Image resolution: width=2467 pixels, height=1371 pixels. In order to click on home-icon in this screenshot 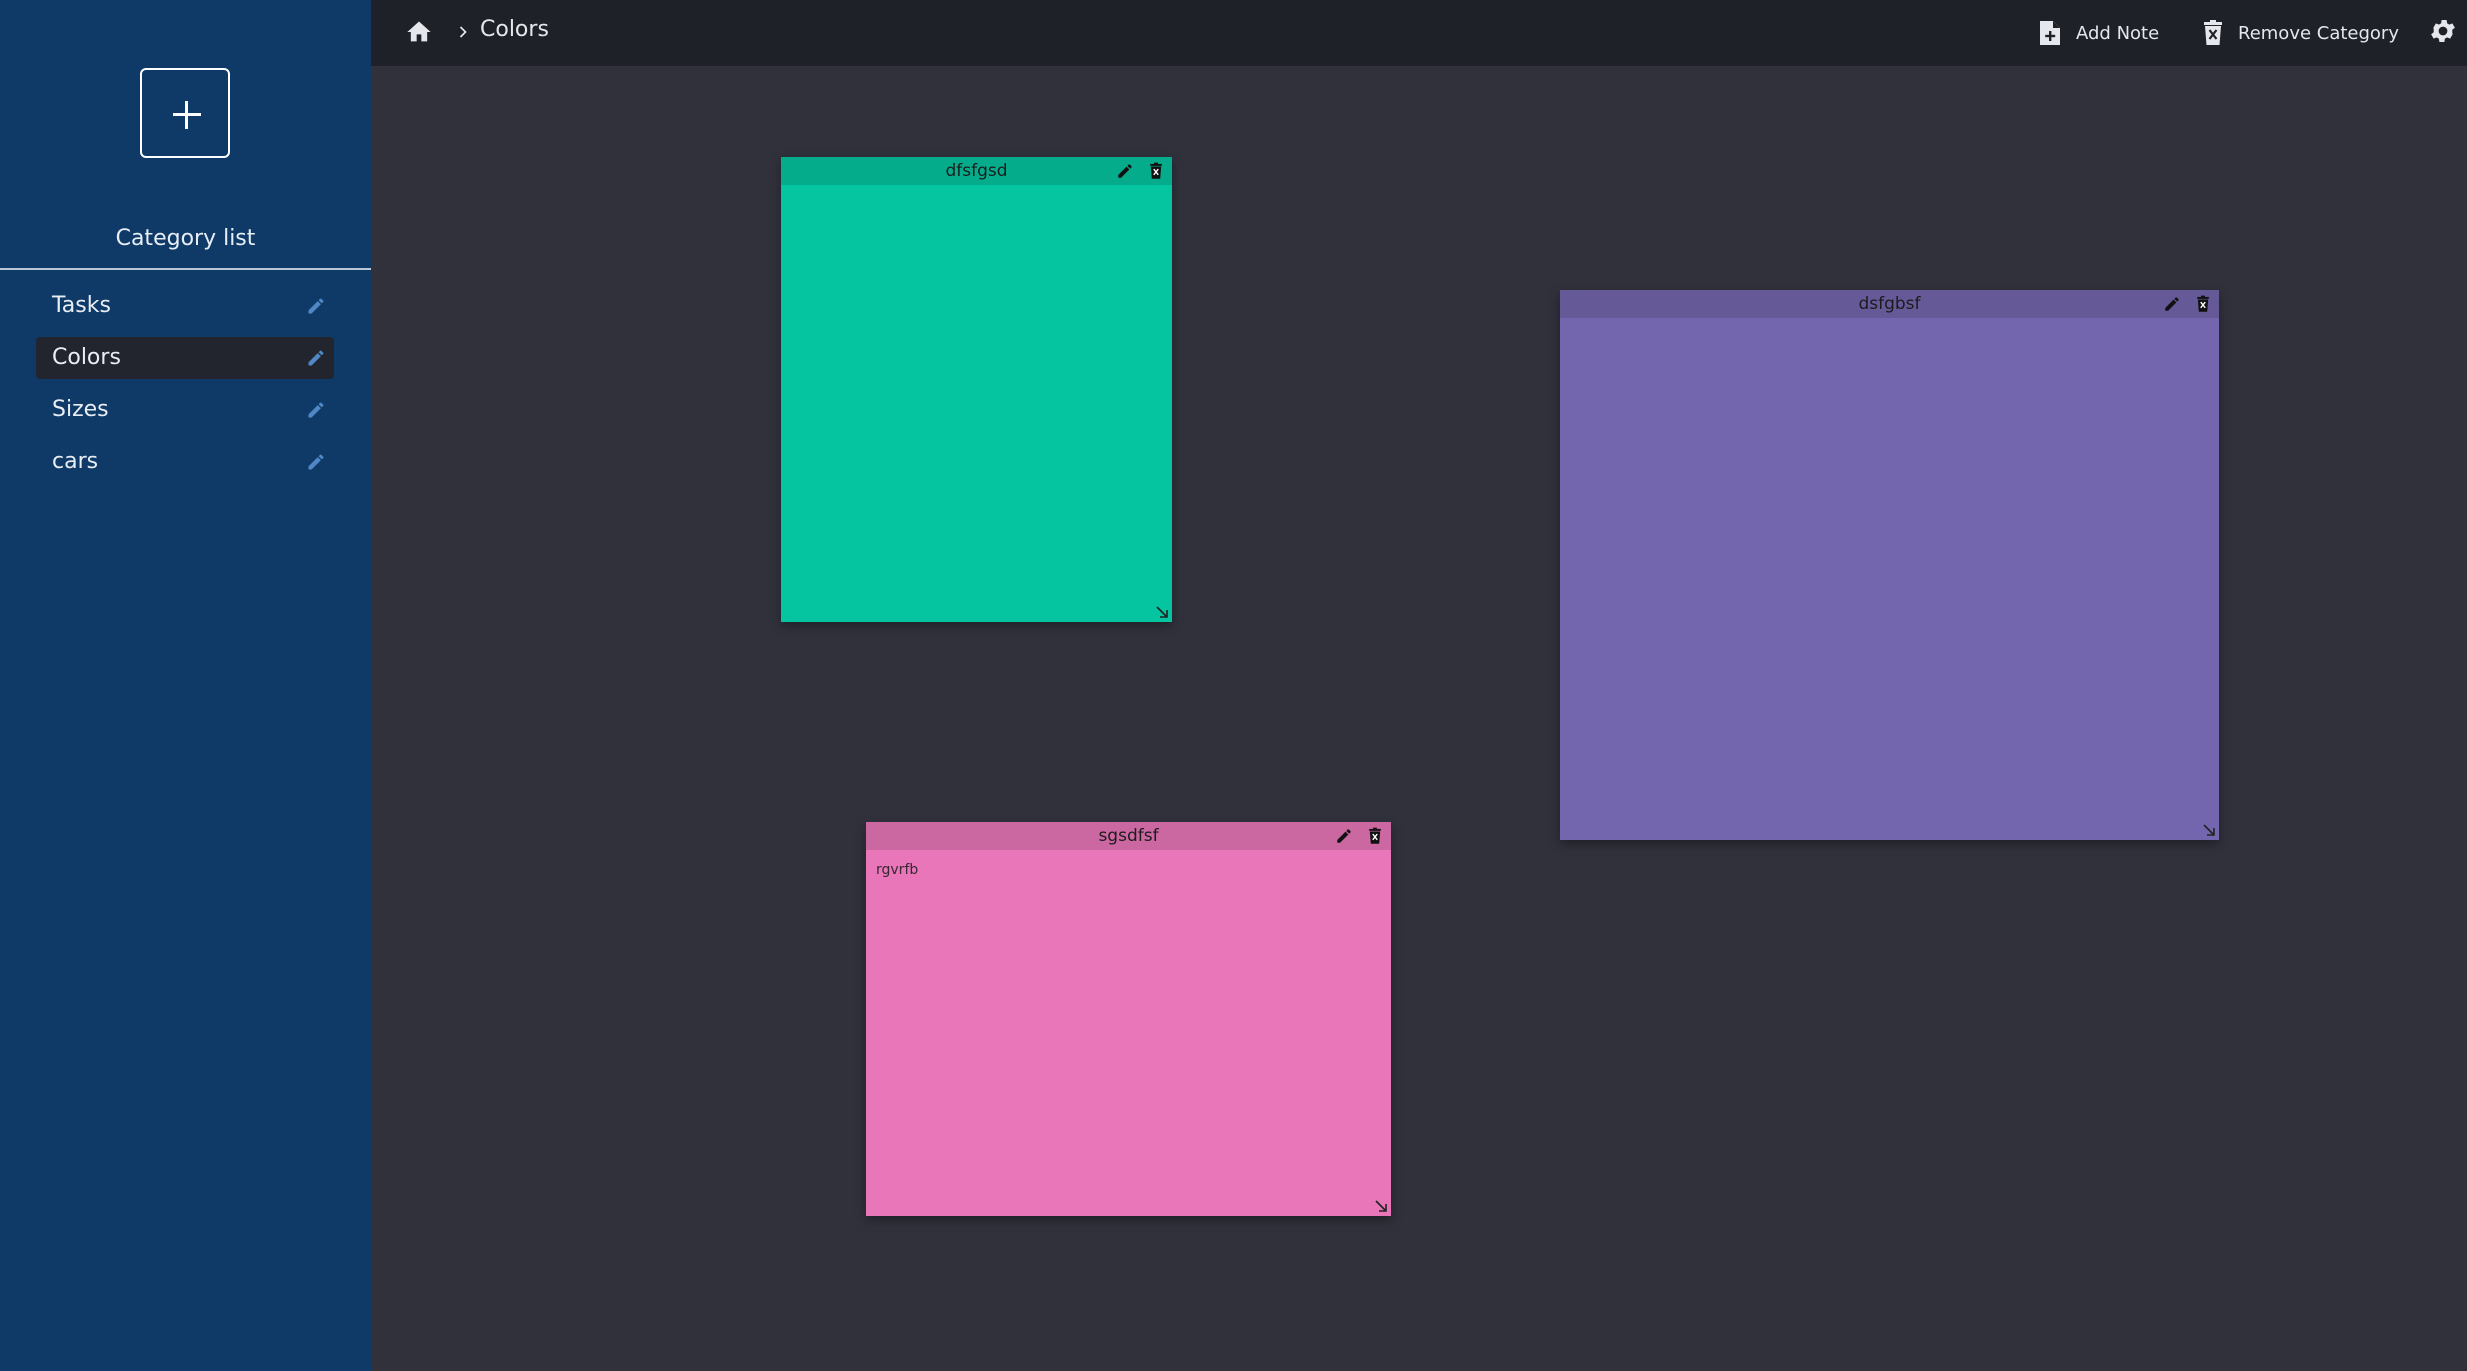, I will do `click(419, 32)`.